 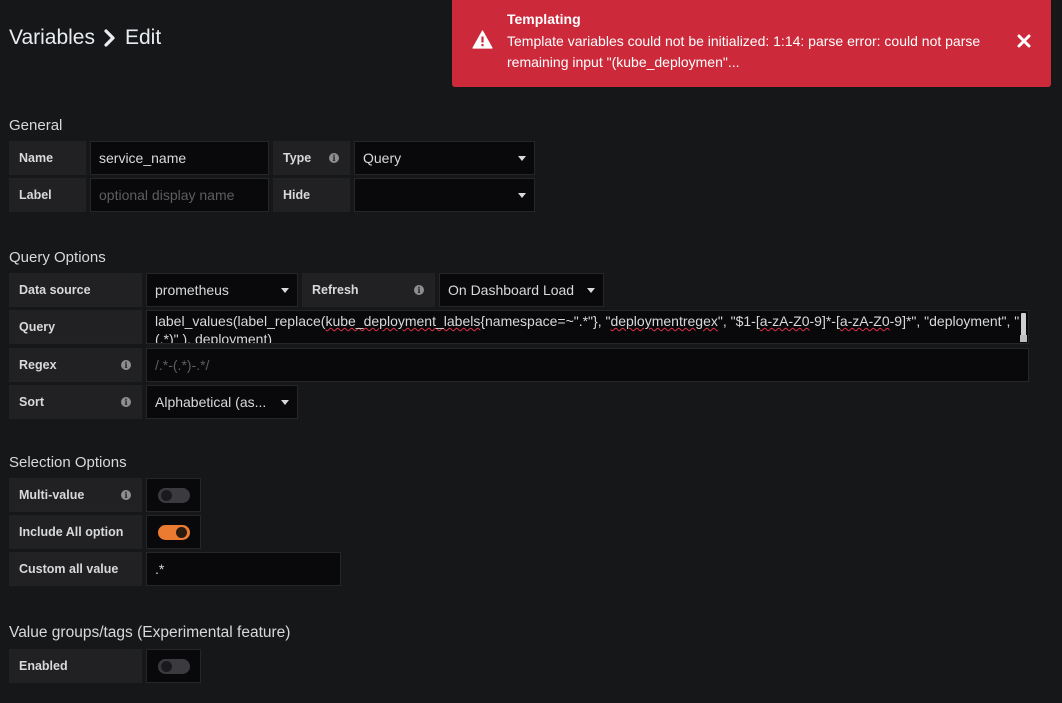 I want to click on name-label: Name, so click(x=47, y=158).